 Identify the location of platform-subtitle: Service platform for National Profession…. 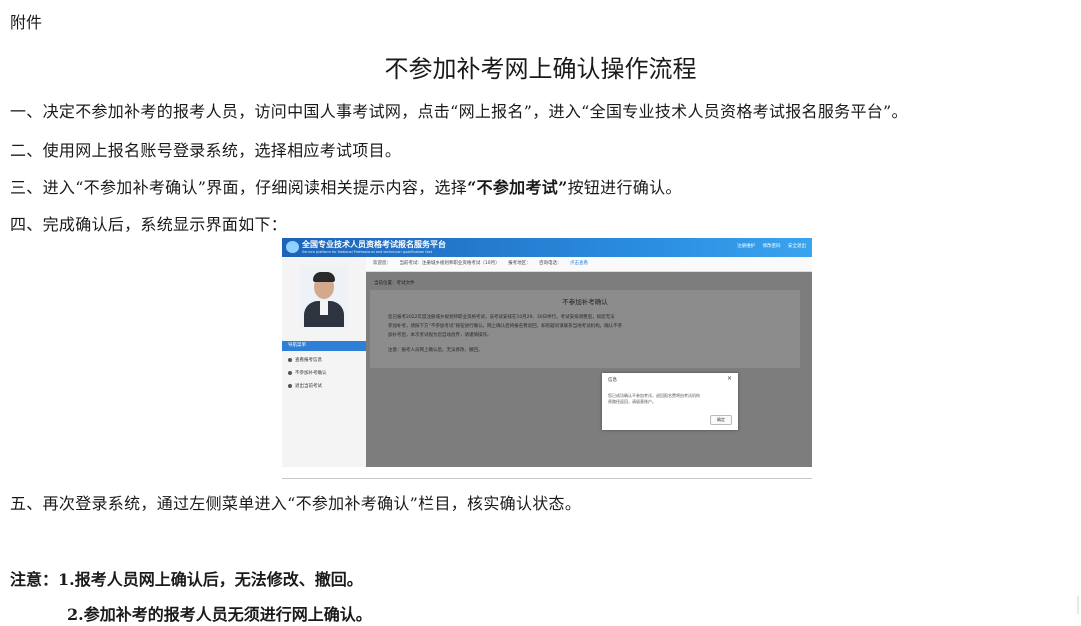
(367, 252).